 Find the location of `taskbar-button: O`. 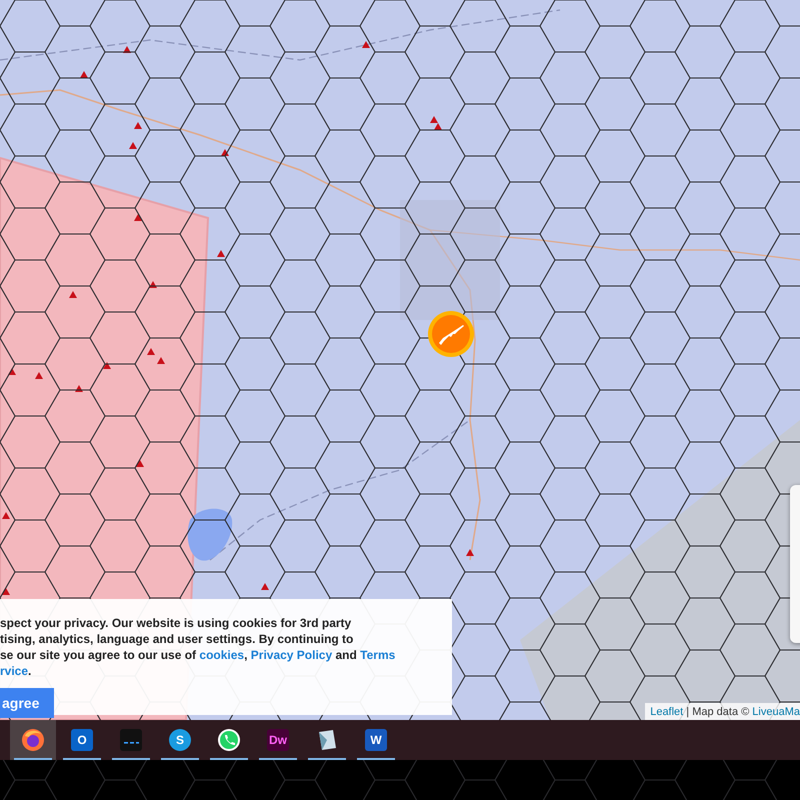

taskbar-button: O is located at coordinates (82, 740).